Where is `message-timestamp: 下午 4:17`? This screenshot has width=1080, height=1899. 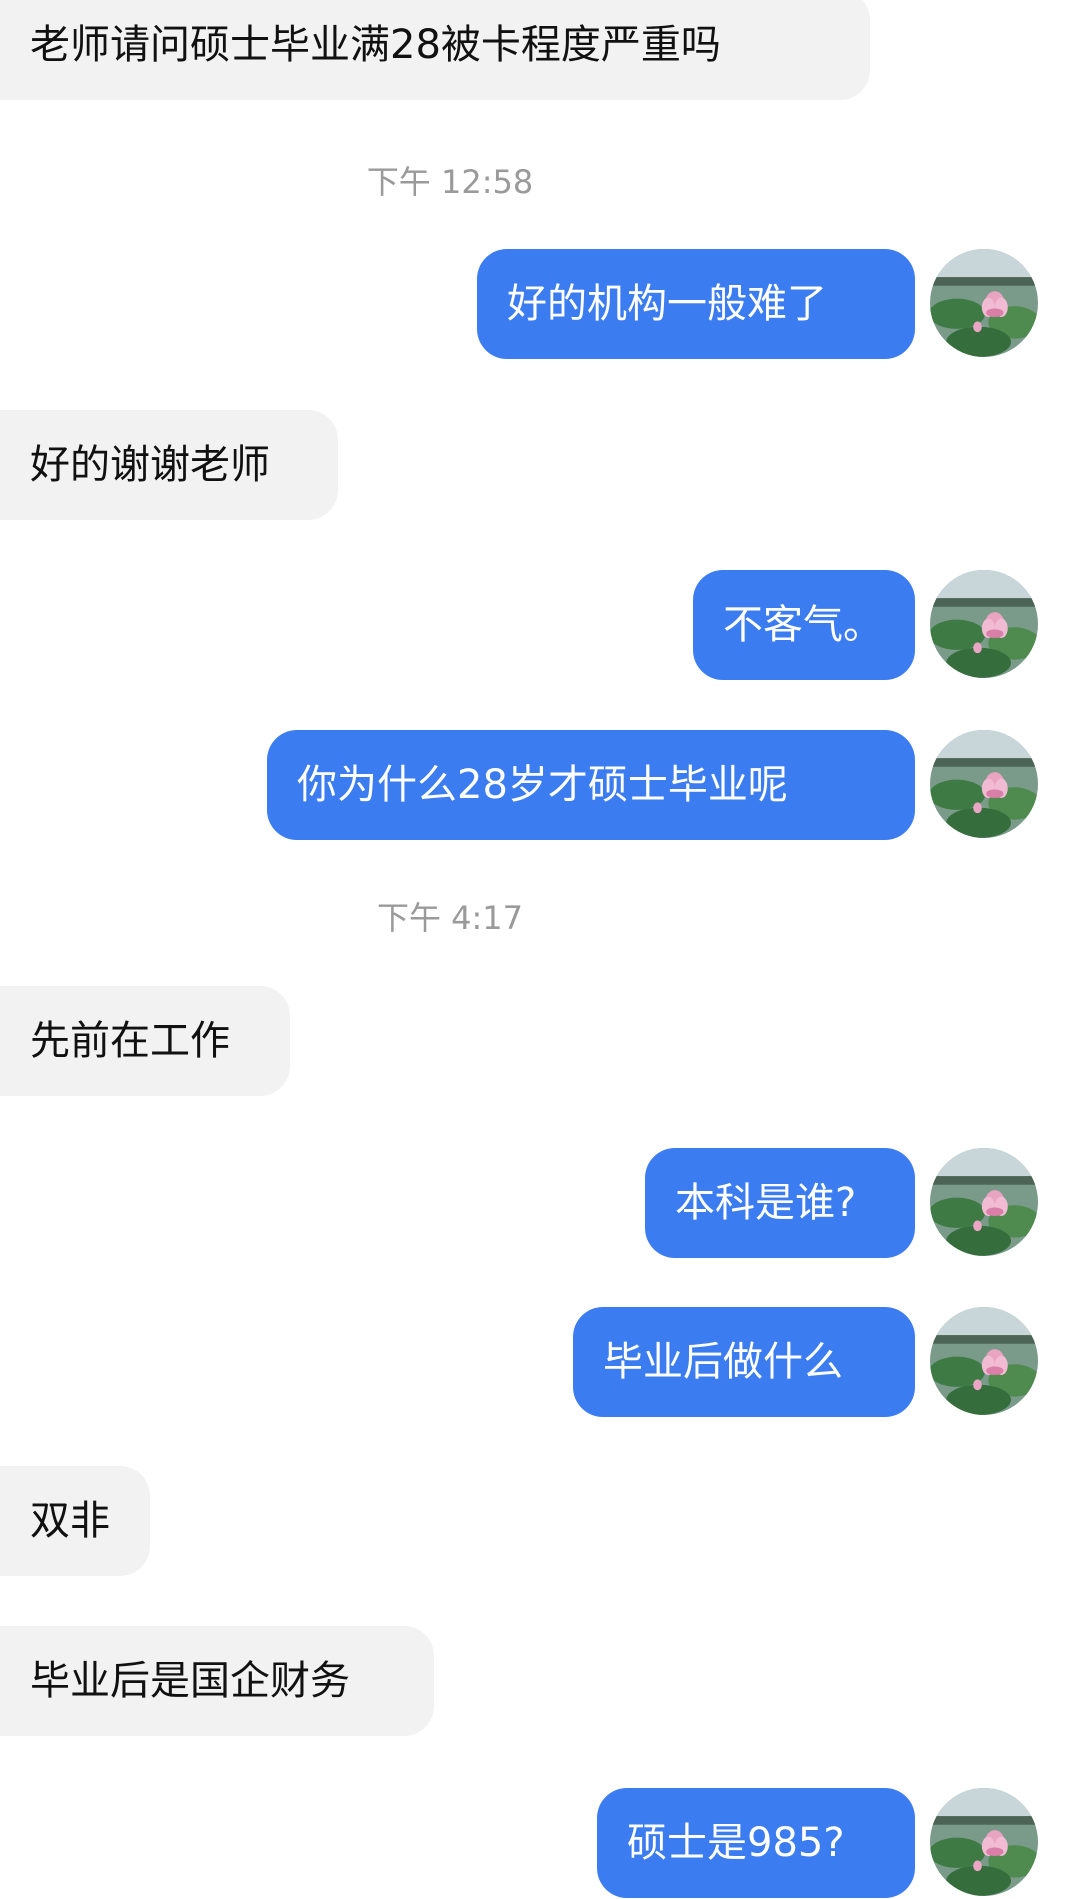
message-timestamp: 下午 4:17 is located at coordinates (450, 918).